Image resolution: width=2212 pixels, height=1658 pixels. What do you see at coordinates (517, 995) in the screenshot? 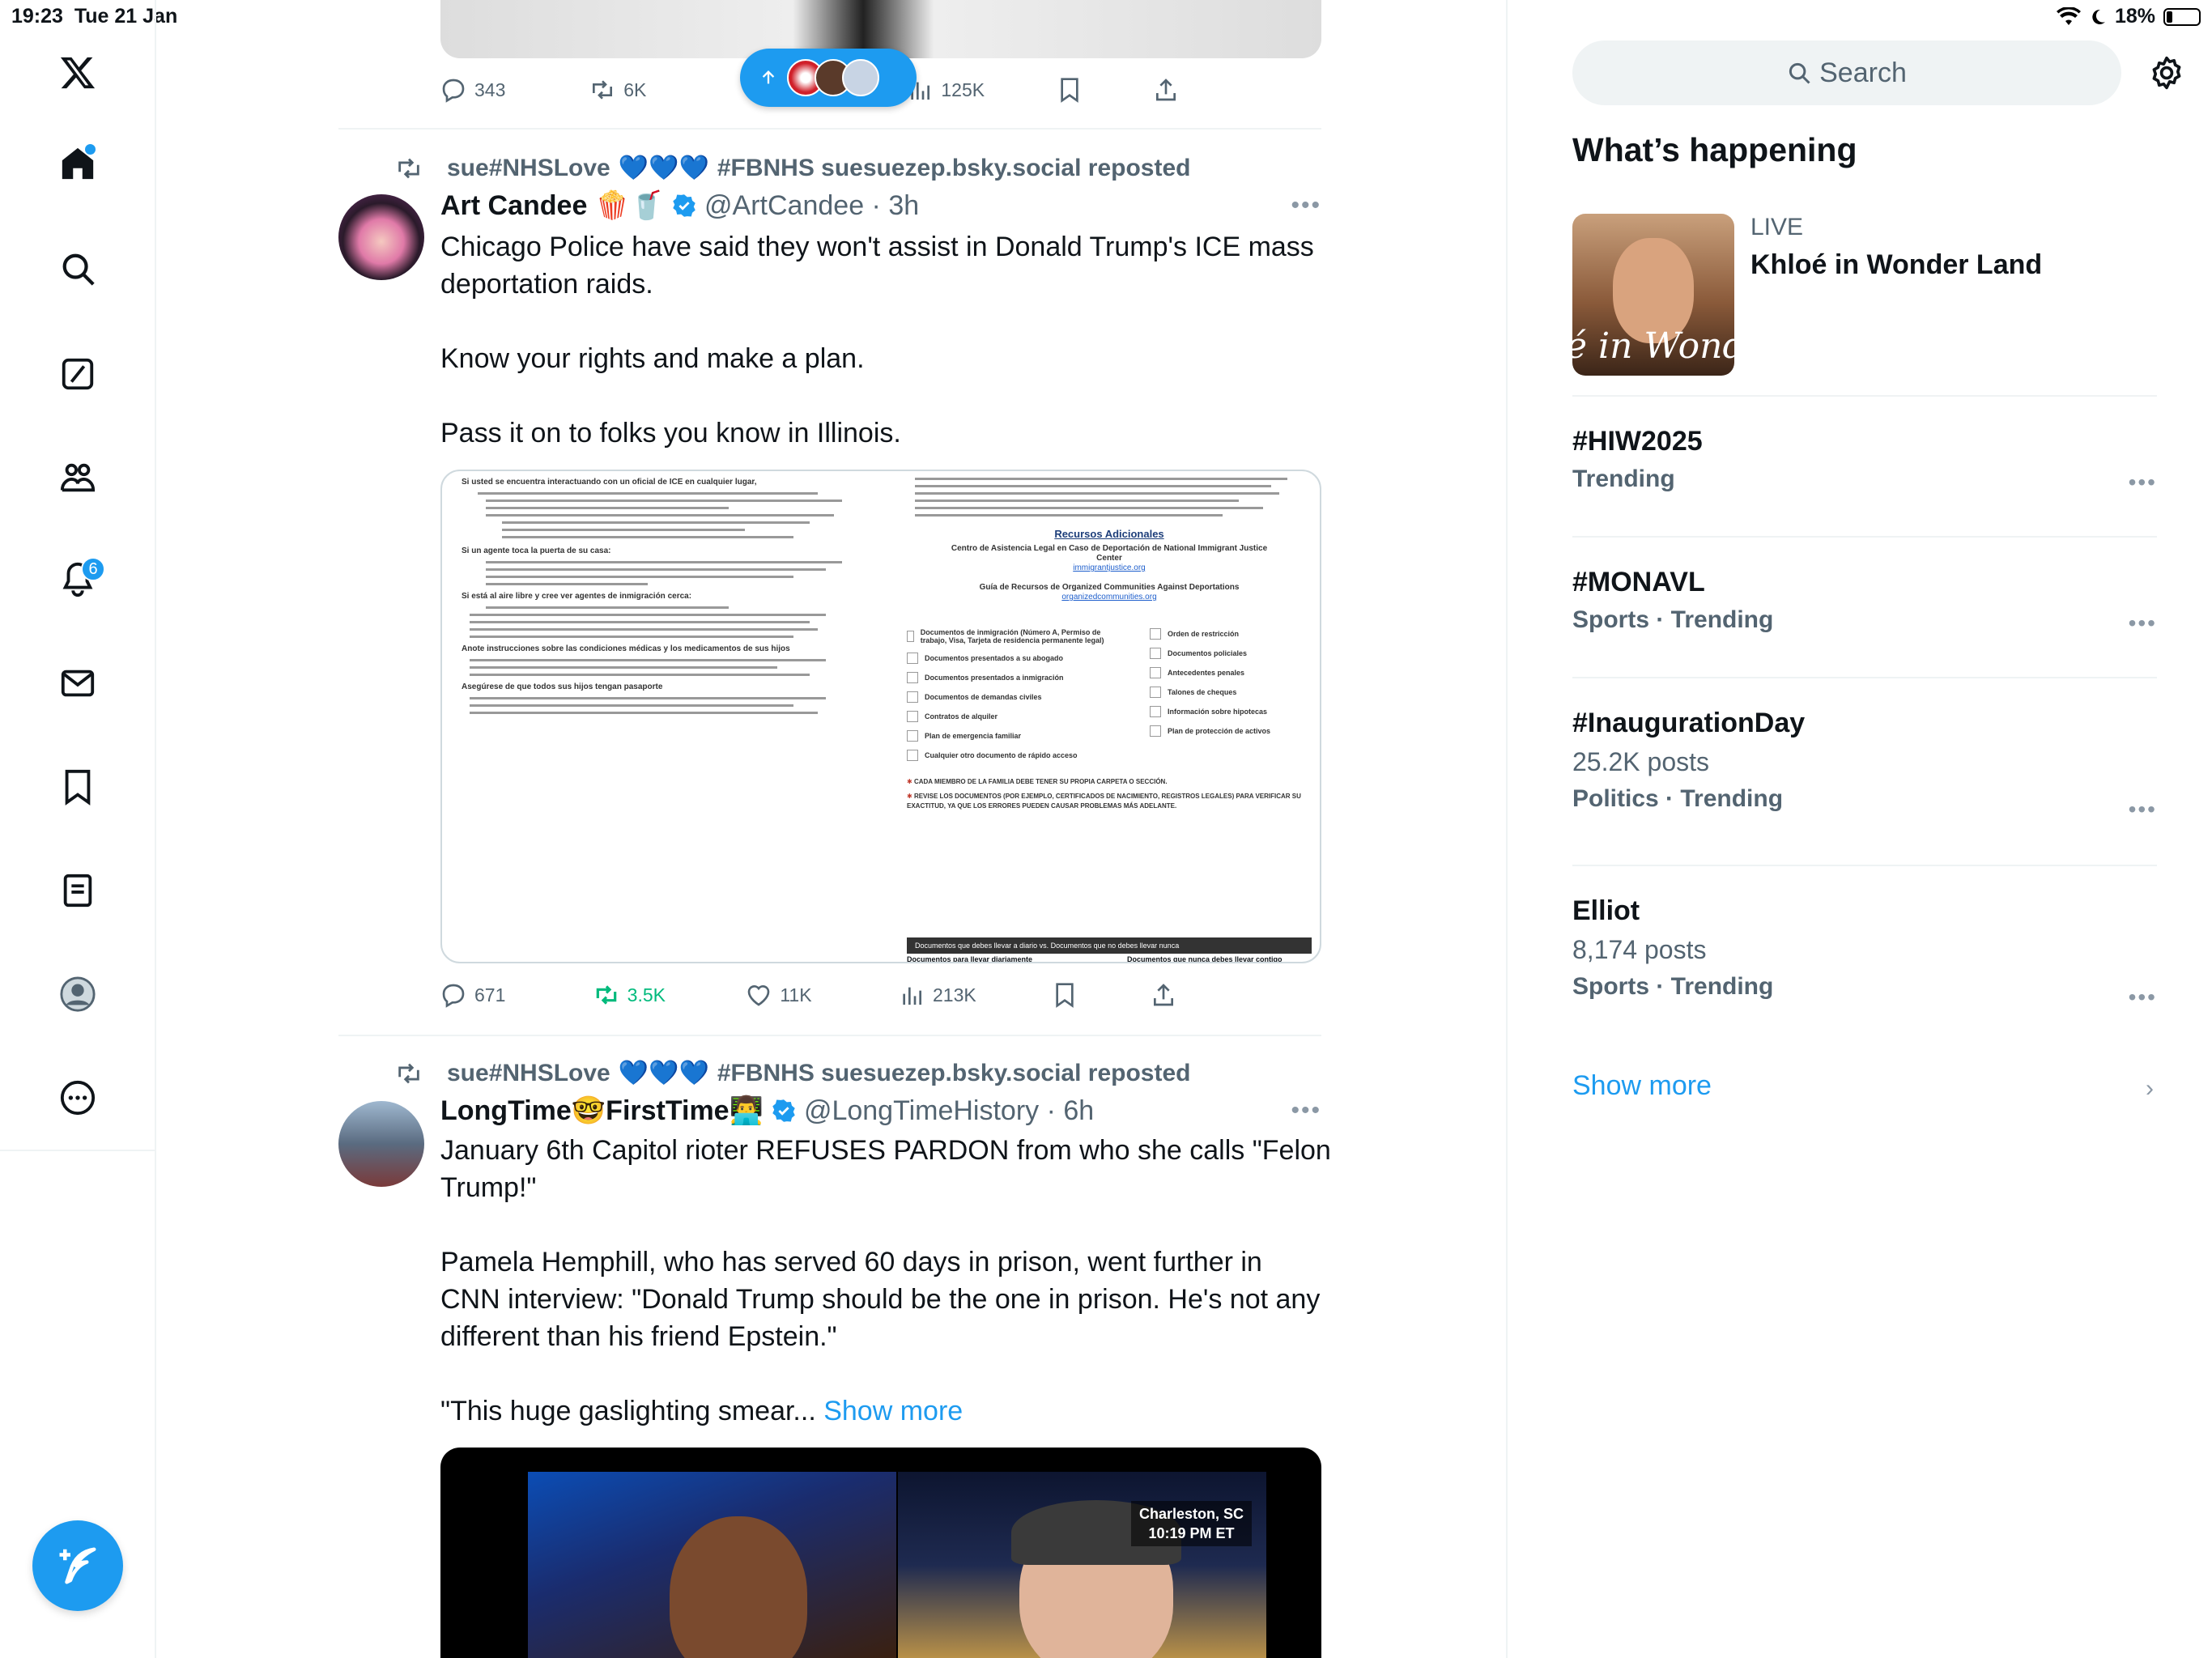
I see `reply-button: 671` at bounding box center [517, 995].